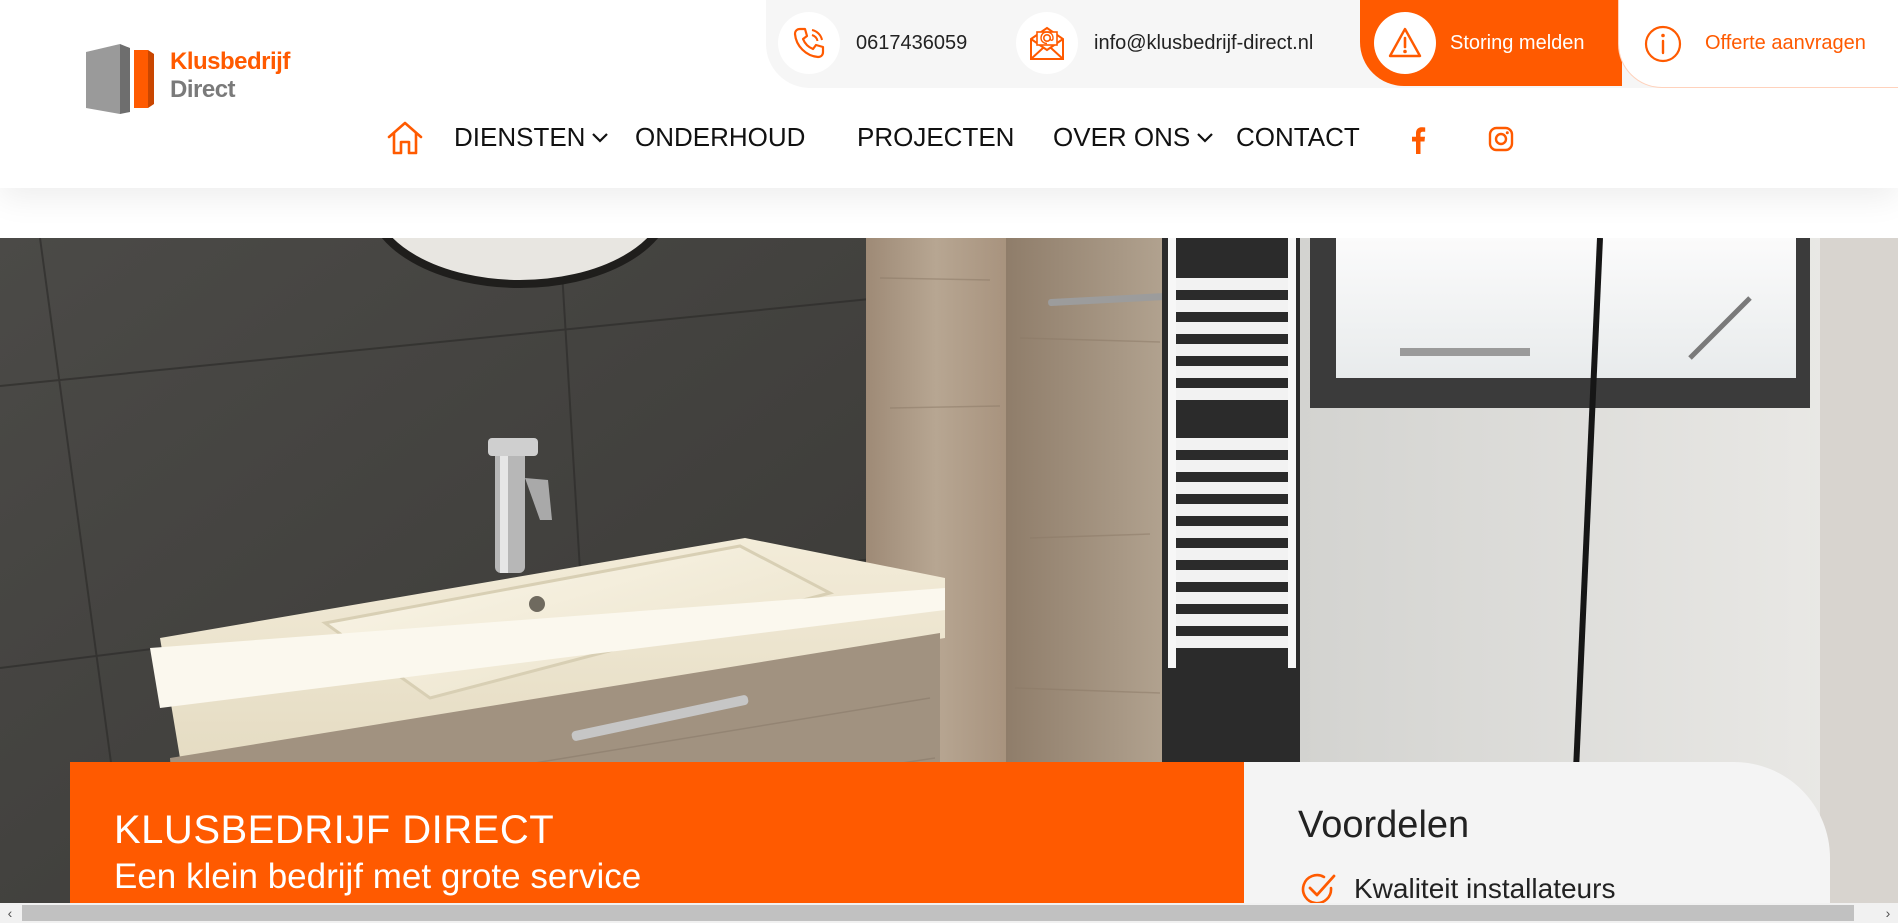 This screenshot has width=1898, height=923. Describe the element at coordinates (1047, 43) in the screenshot. I see `mail-icon` at that location.